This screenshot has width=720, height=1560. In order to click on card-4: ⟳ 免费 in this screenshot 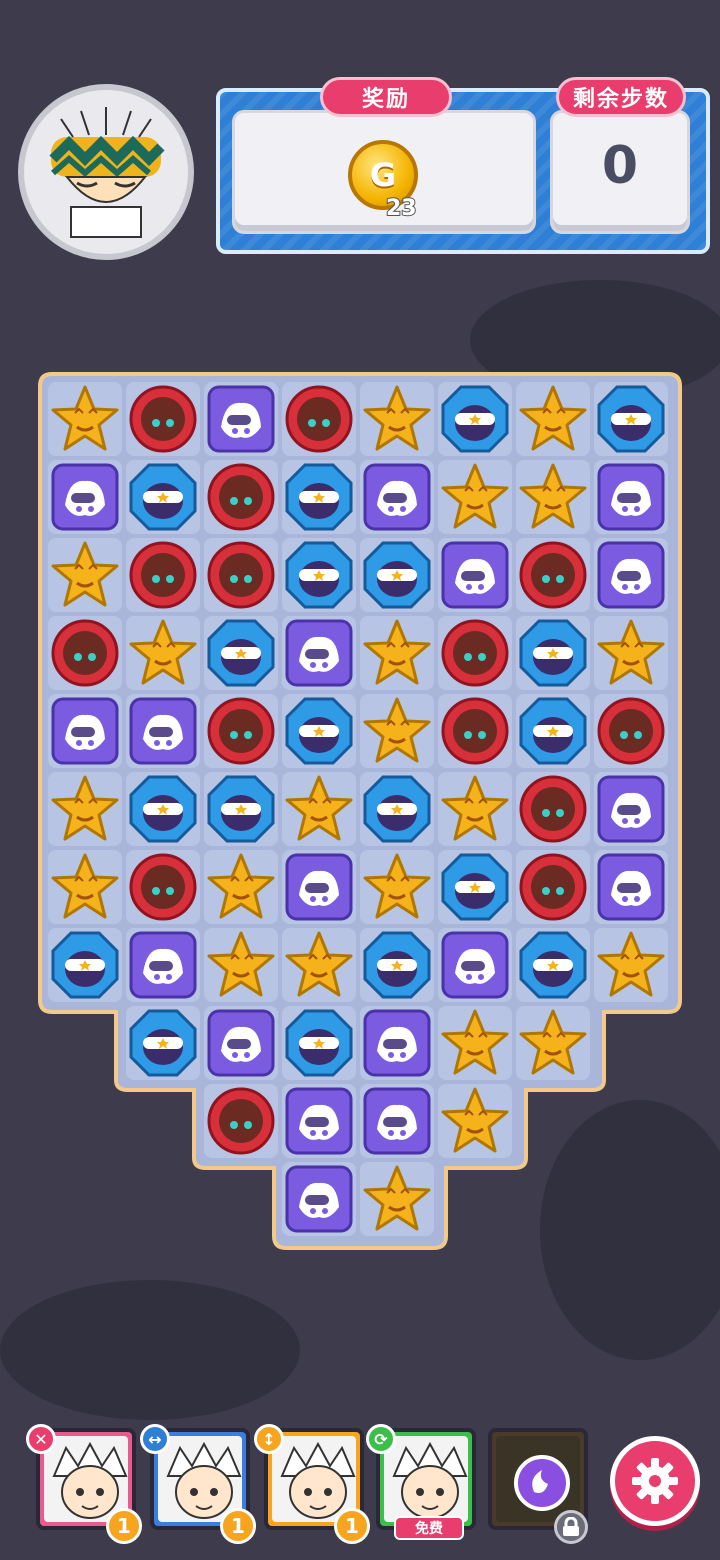, I will do `click(421, 1482)`.